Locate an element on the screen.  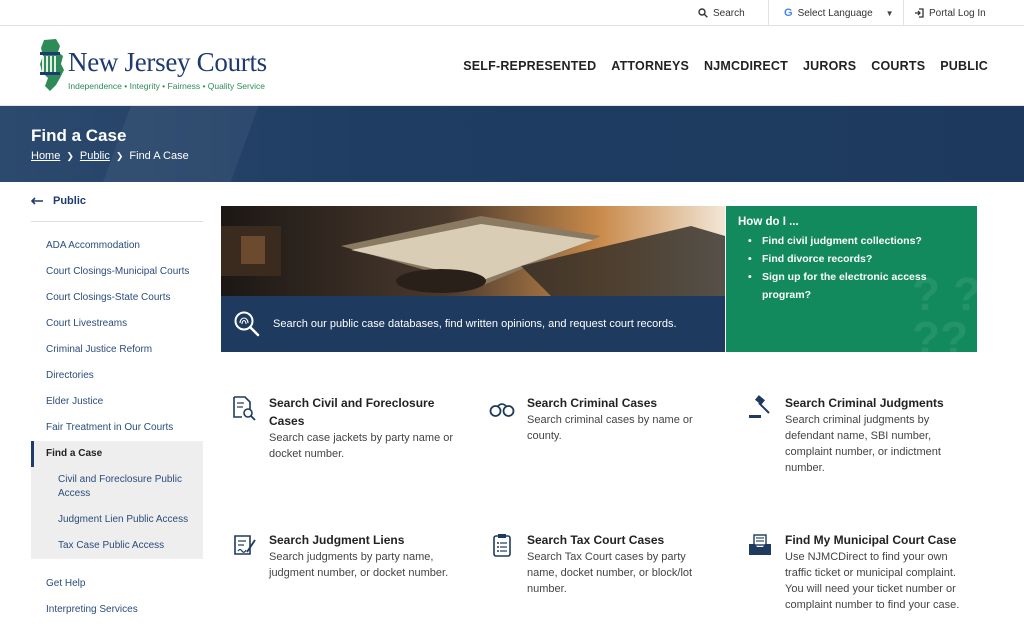
language-label: Select Language is located at coordinates (835, 13).